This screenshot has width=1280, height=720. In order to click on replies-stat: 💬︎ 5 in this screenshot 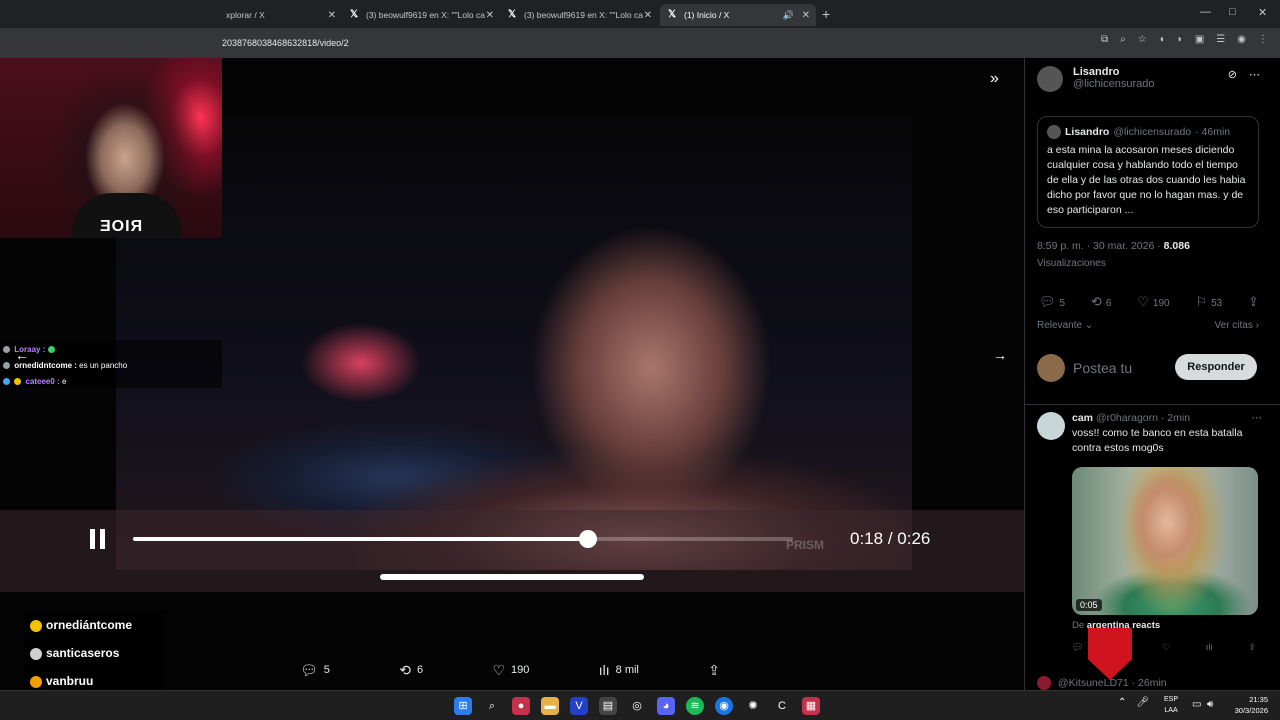, I will do `click(1052, 302)`.